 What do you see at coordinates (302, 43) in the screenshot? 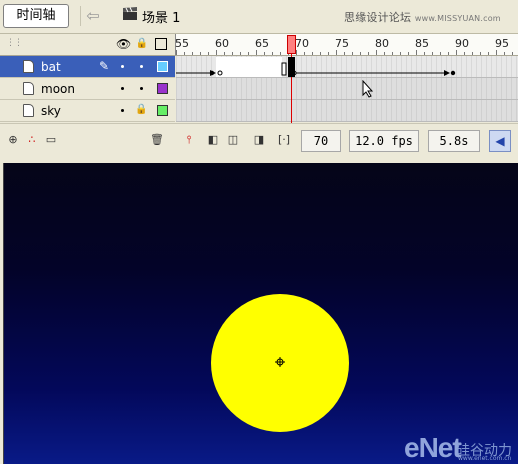
I see `ruler-label: 70` at bounding box center [302, 43].